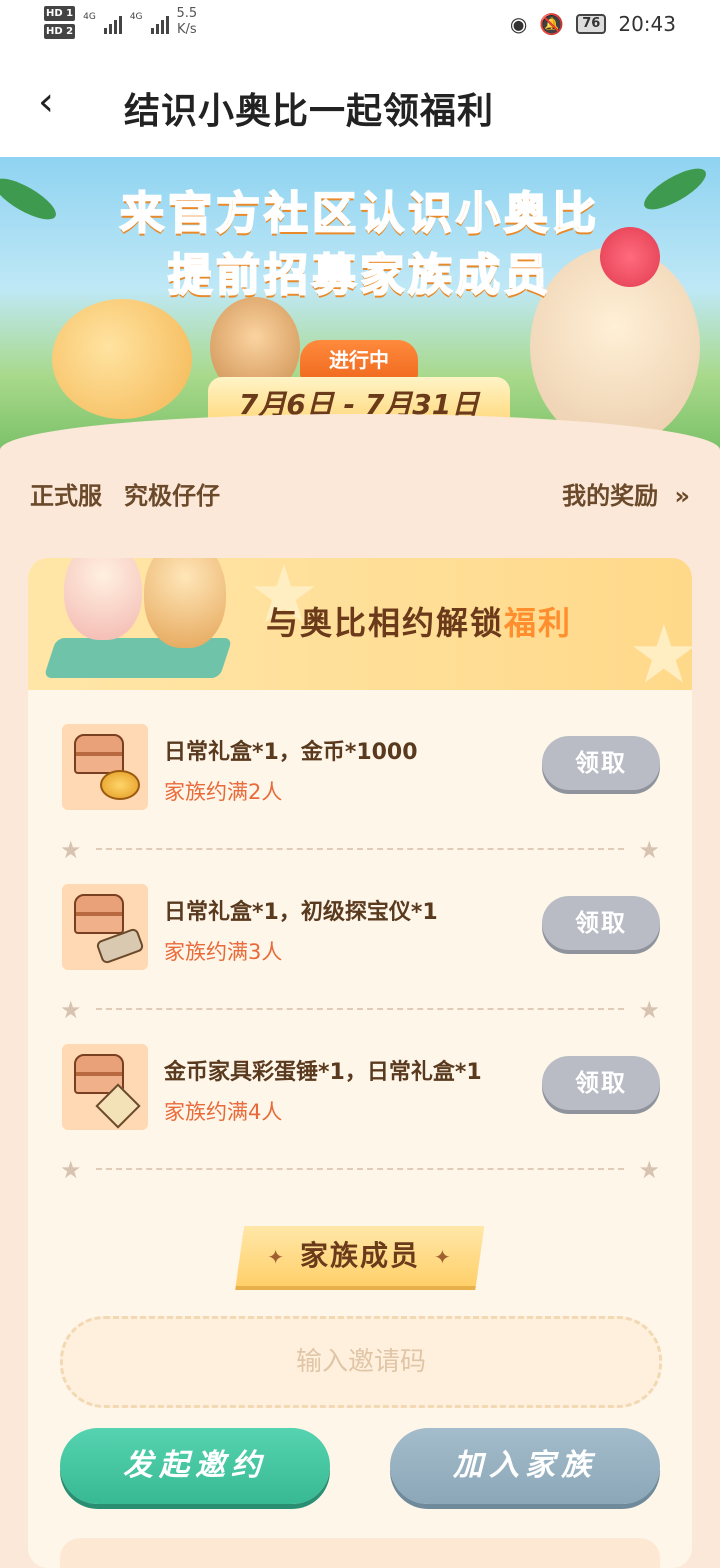 The height and width of the screenshot is (1568, 720). What do you see at coordinates (122, 359) in the screenshot?
I see `winged-pet-illustration` at bounding box center [122, 359].